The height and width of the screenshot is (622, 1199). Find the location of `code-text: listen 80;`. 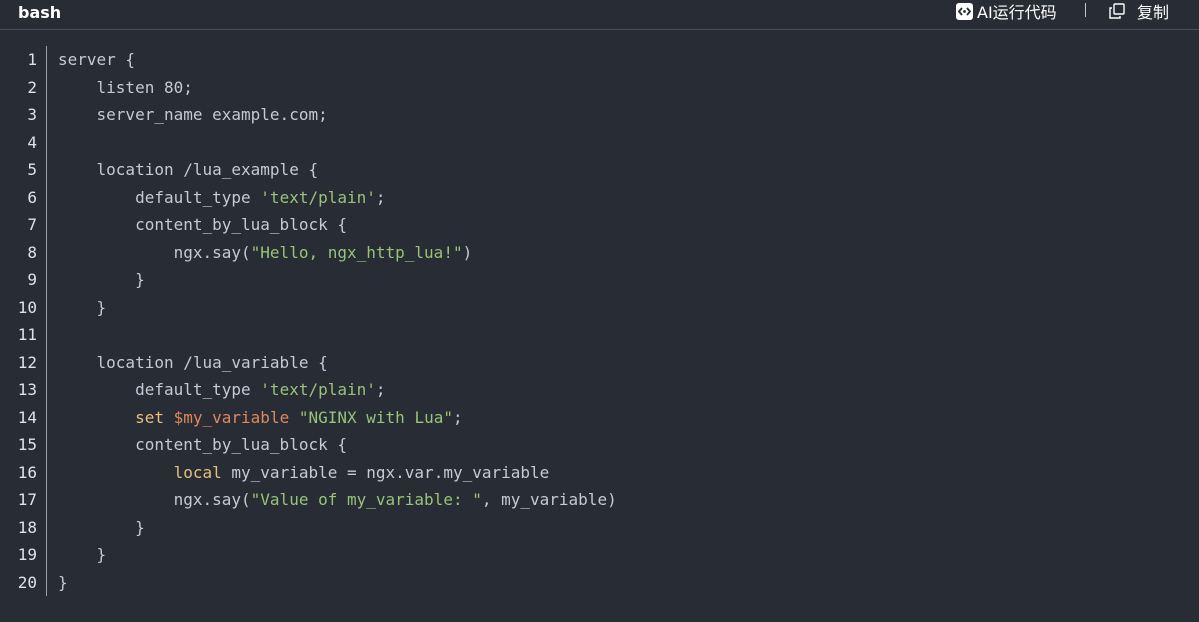

code-text: listen 80; is located at coordinates (125, 88).